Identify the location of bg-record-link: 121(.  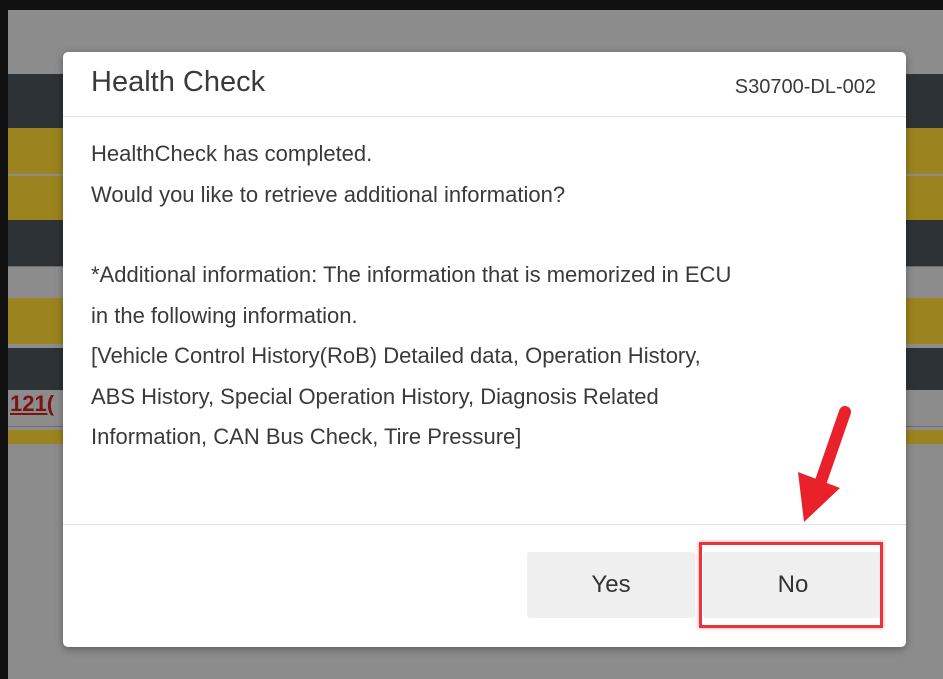
(32, 403).